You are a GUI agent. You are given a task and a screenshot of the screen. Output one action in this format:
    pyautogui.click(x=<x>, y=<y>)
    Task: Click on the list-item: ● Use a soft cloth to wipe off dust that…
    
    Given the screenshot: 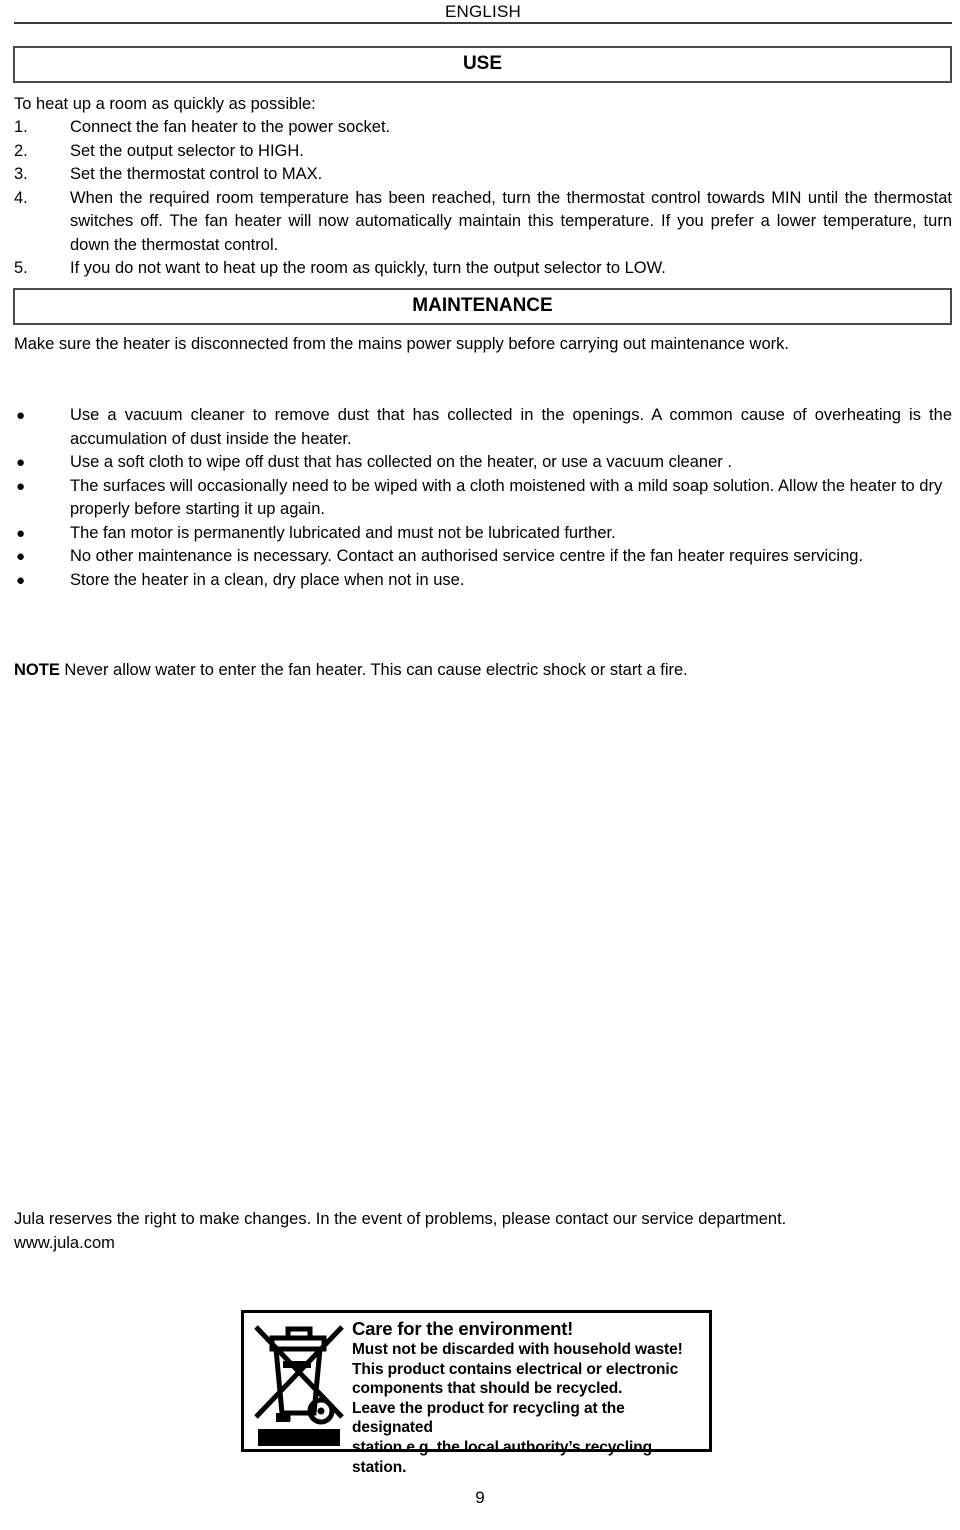 What is the action you would take?
    pyautogui.click(x=483, y=463)
    